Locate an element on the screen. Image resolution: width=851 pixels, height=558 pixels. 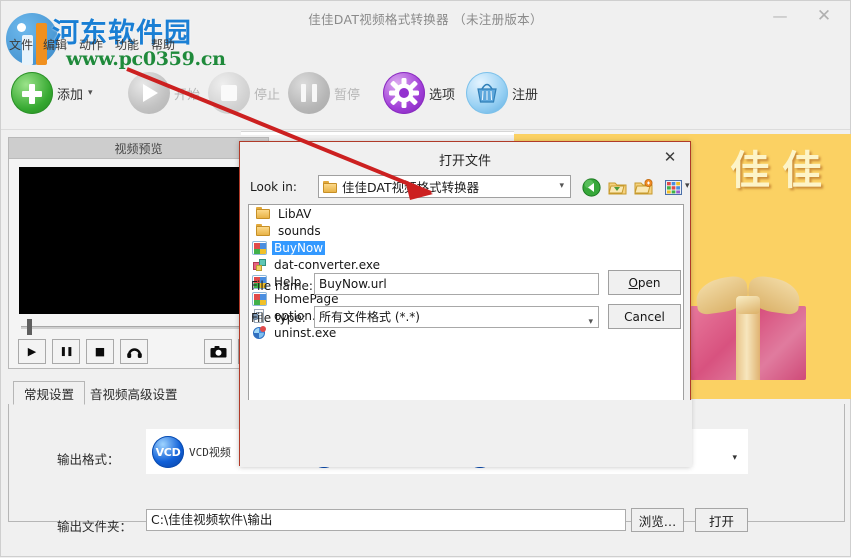
camera-icon is located at coordinates (218, 351).